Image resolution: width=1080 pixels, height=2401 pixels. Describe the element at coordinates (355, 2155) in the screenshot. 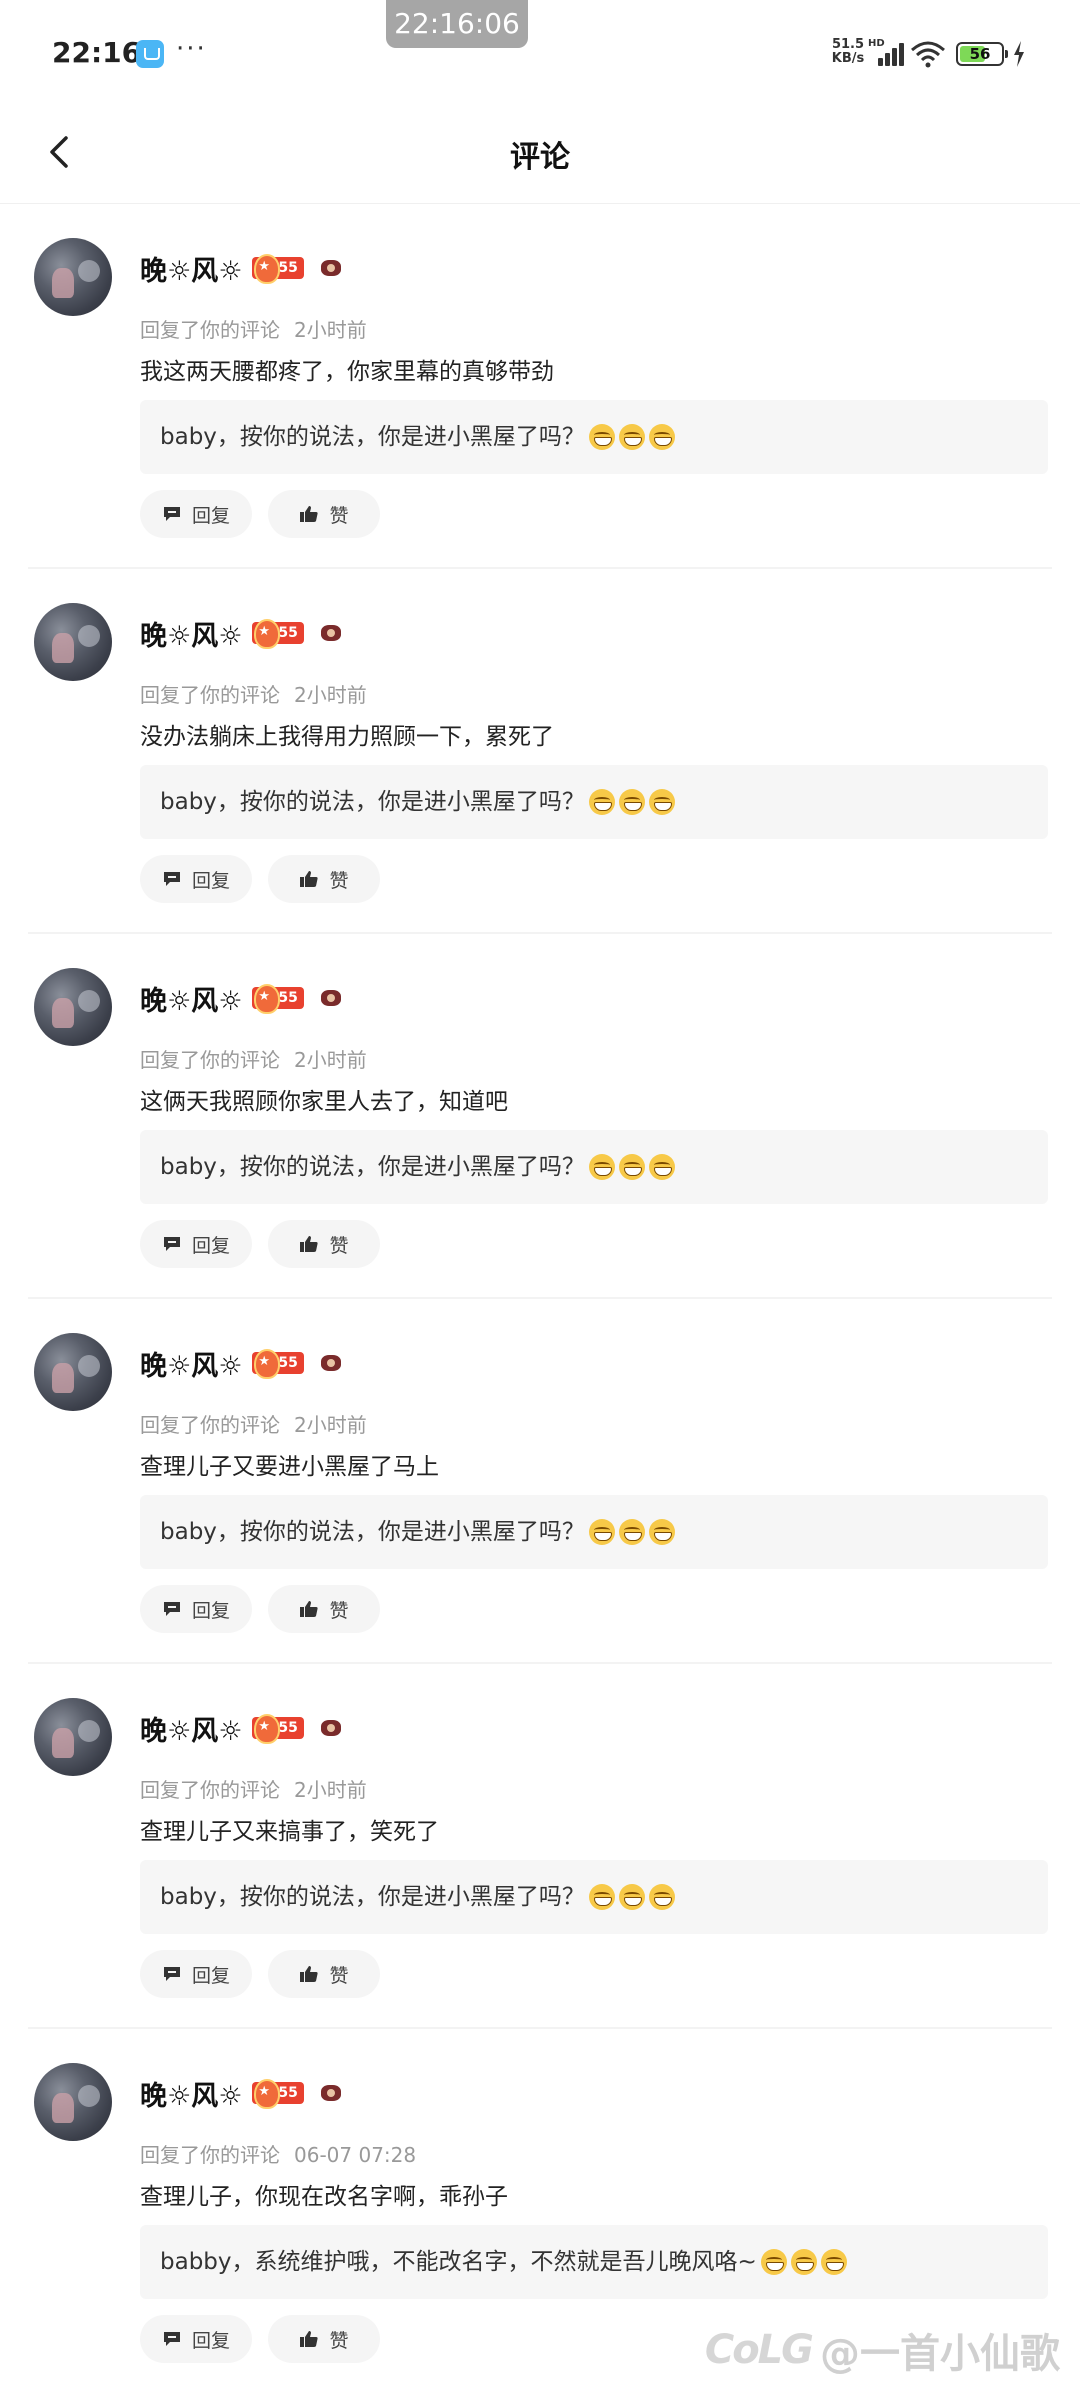

I see `comment-time: 06-07 07:28` at that location.